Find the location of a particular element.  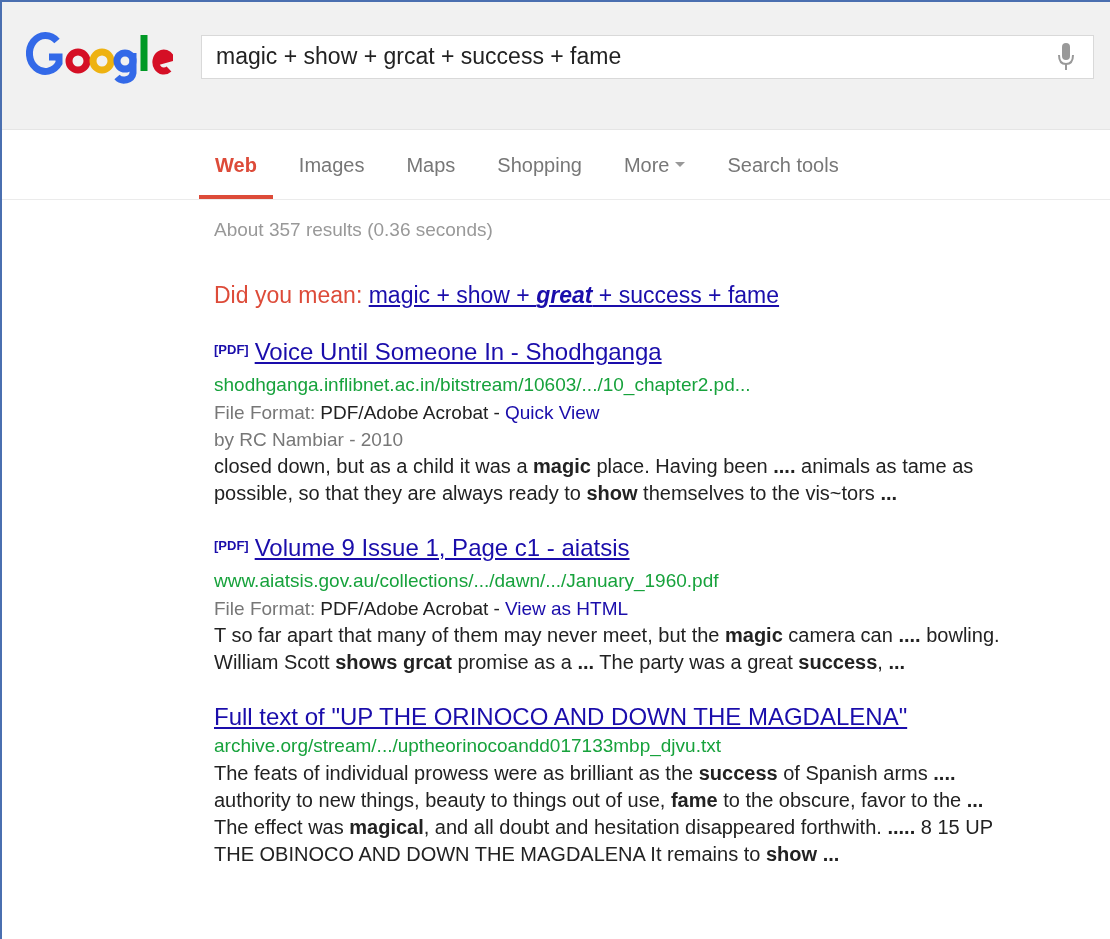

nav-tab: Images is located at coordinates (331, 164).